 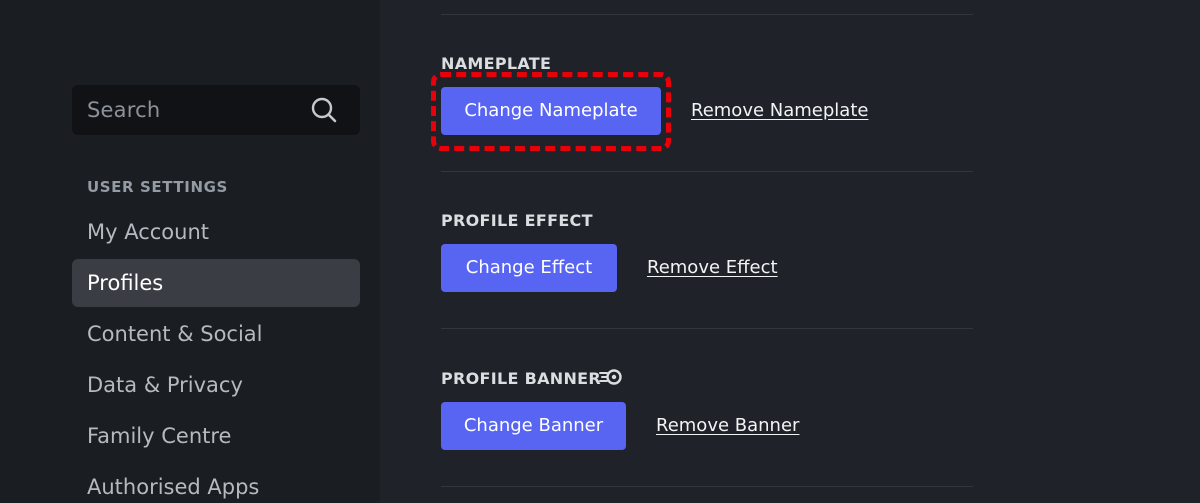 What do you see at coordinates (216, 334) in the screenshot?
I see `sidebar-item-content-social: Content & Social` at bounding box center [216, 334].